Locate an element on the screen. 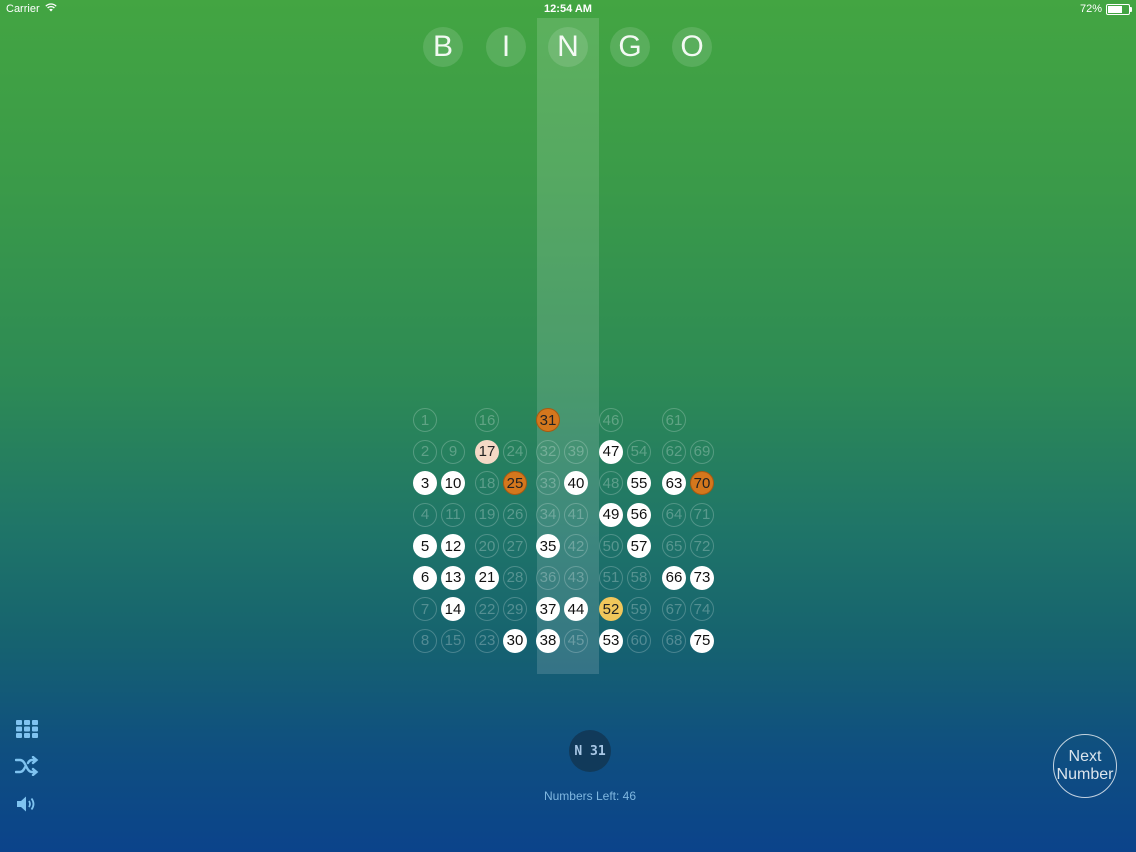 The height and width of the screenshot is (852, 1136). bingo-ball-75: 75 is located at coordinates (702, 640).